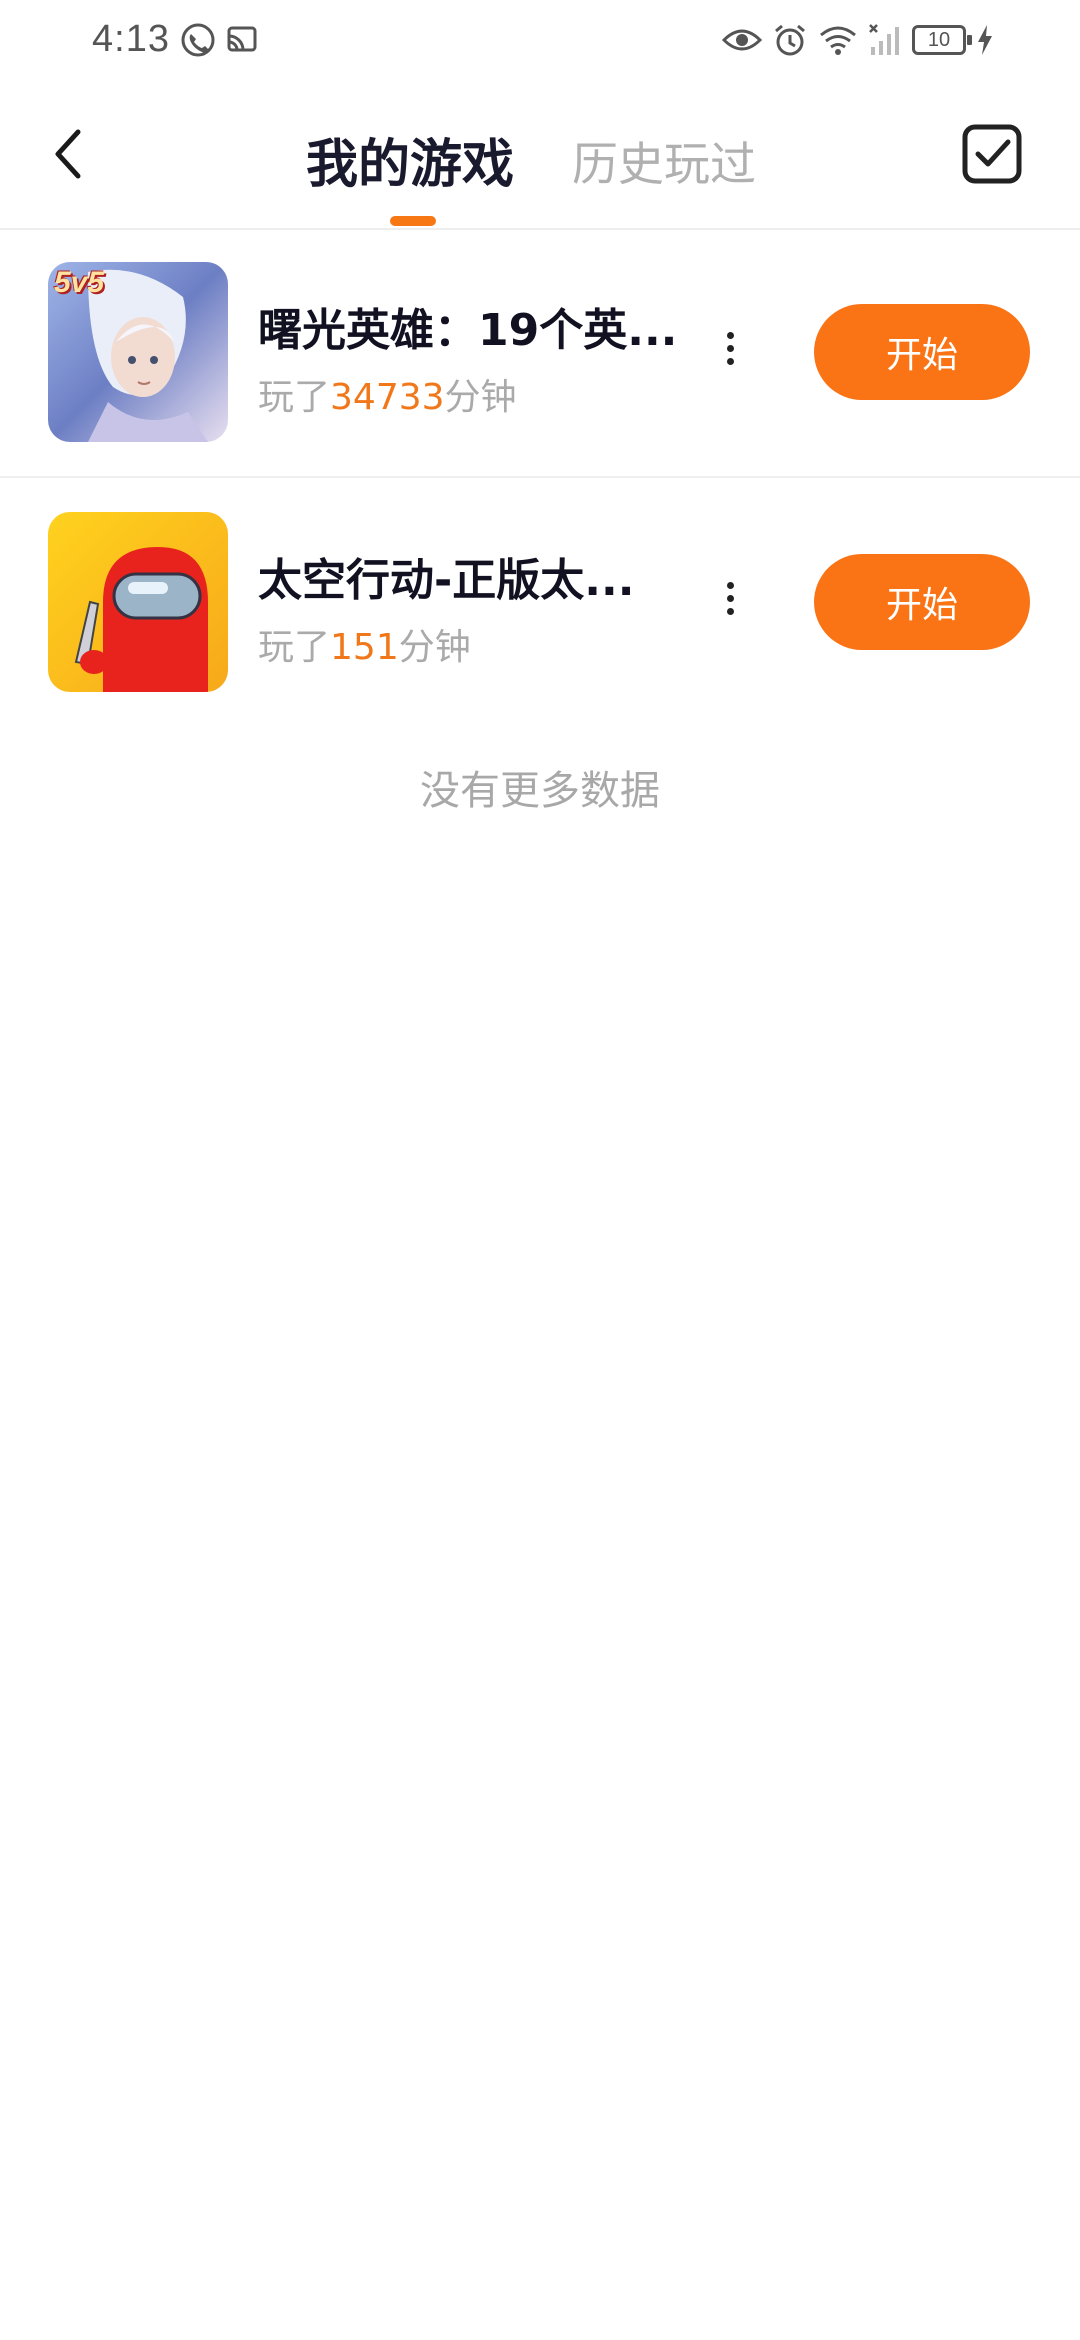  What do you see at coordinates (131, 39) in the screenshot?
I see `status-time: 4:13` at bounding box center [131, 39].